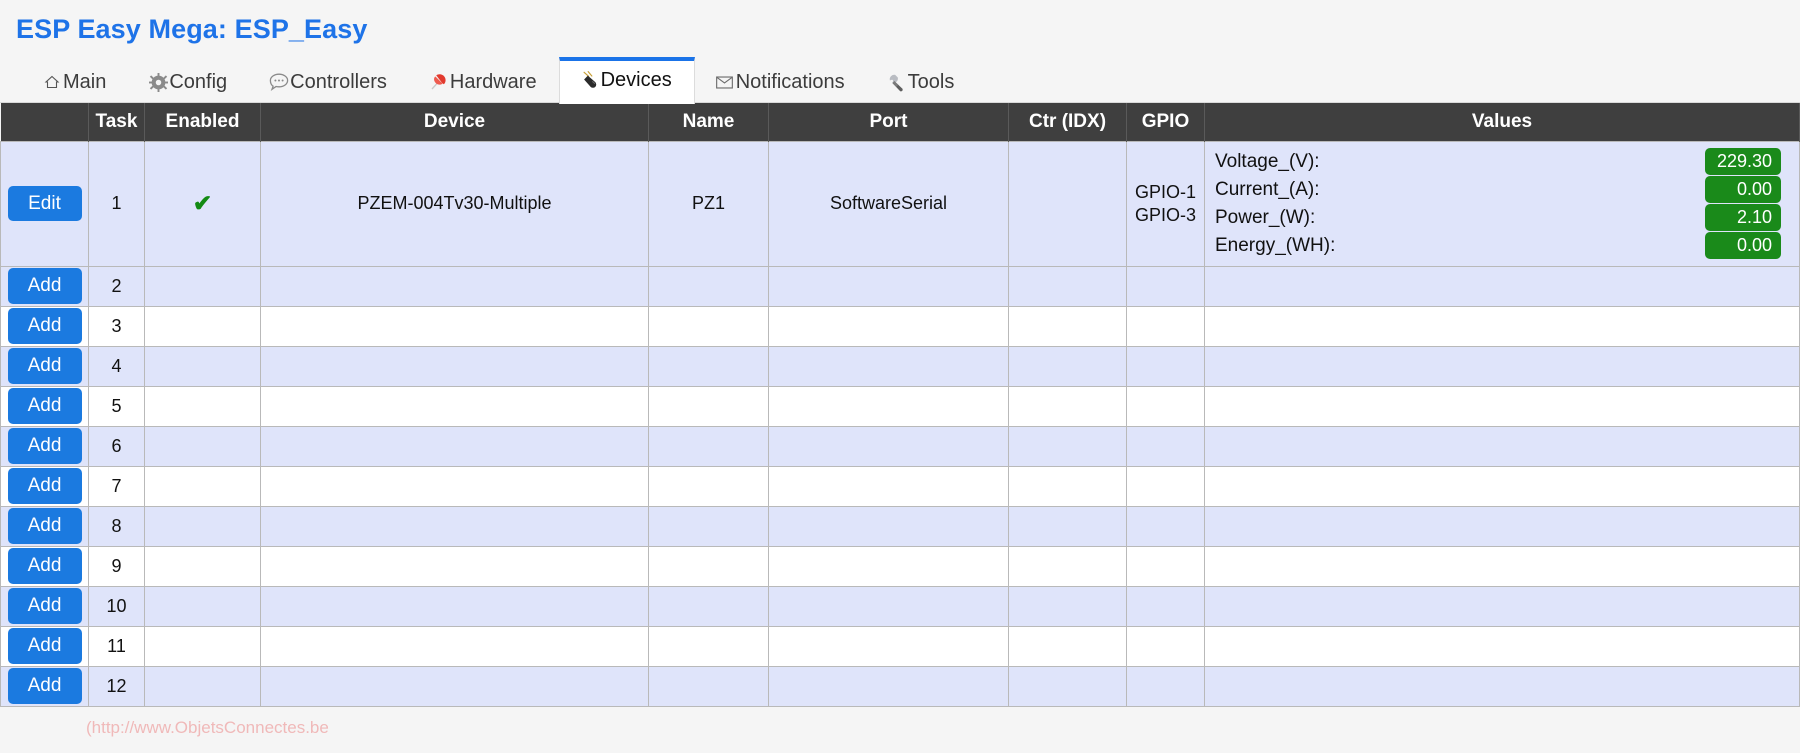  Describe the element at coordinates (636, 80) in the screenshot. I see `tab-label: Devices` at that location.